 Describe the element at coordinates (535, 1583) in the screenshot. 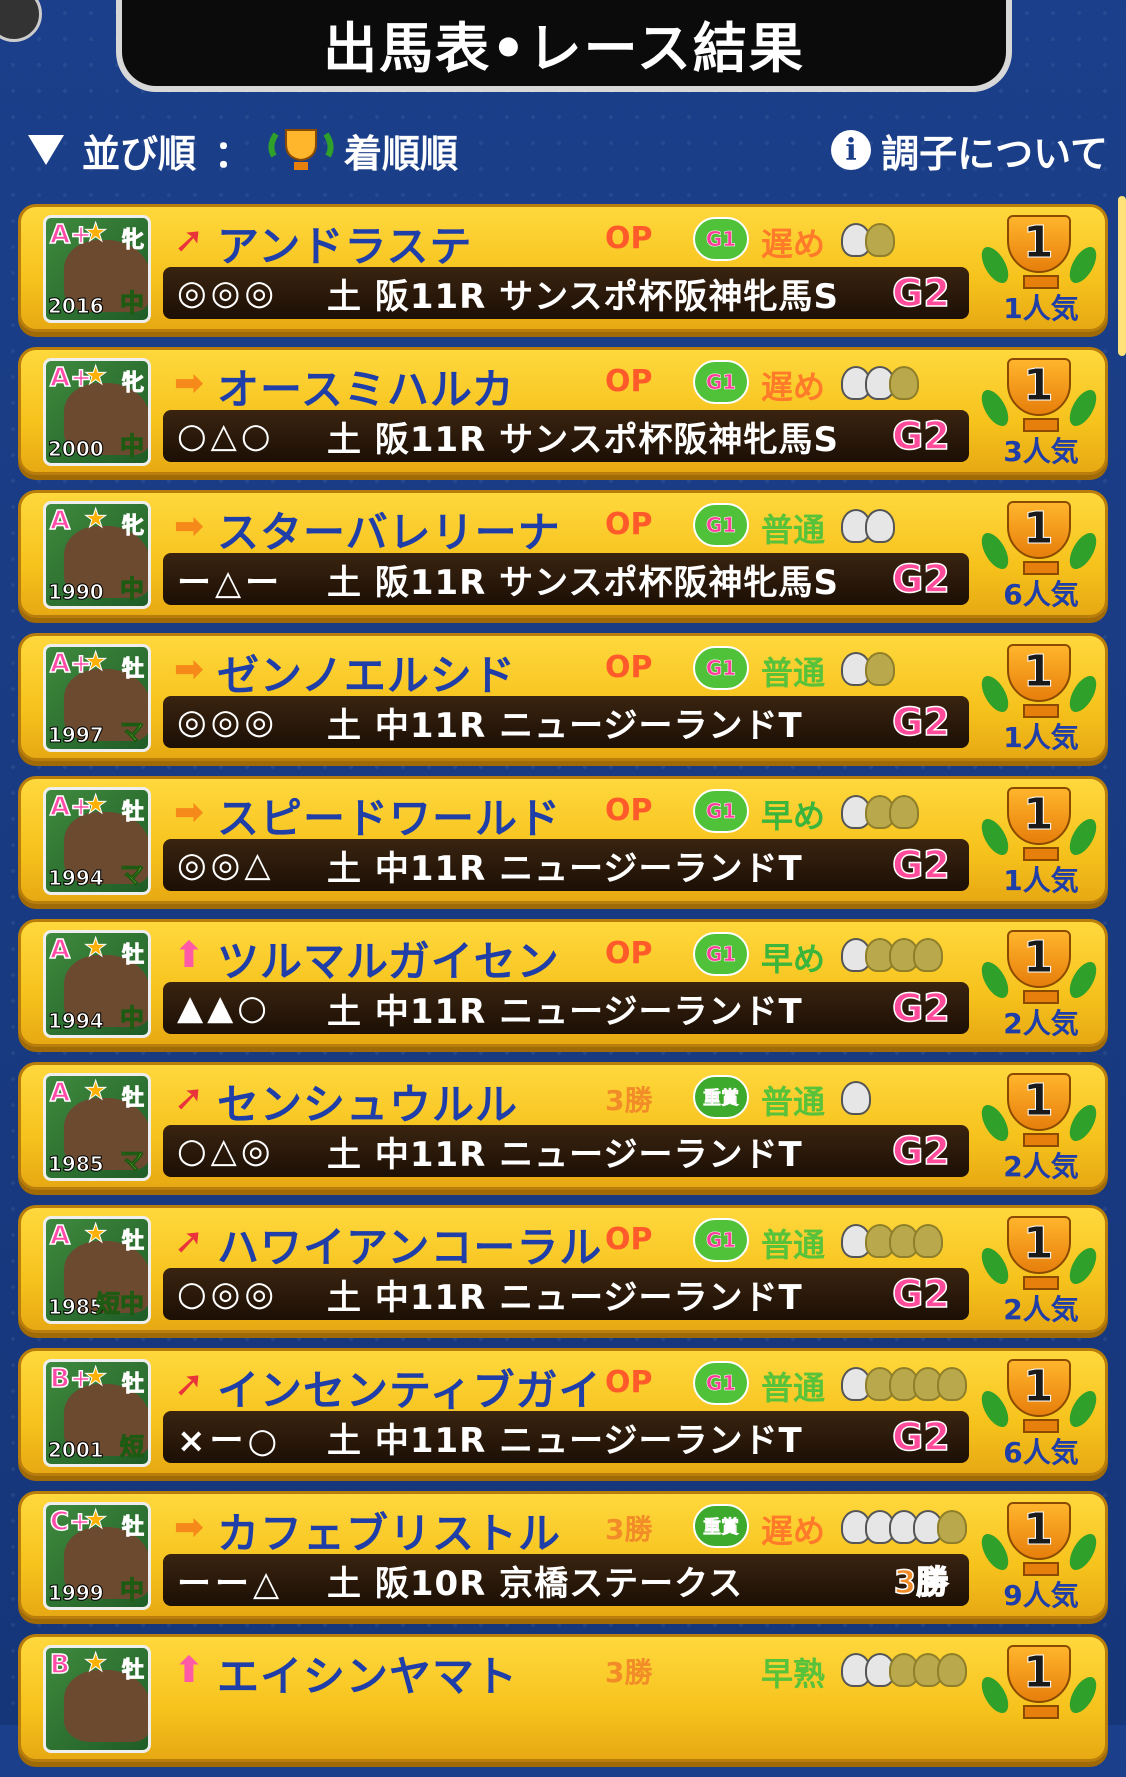

I see `race-name: 土 阪10R 京橋ステークス` at that location.